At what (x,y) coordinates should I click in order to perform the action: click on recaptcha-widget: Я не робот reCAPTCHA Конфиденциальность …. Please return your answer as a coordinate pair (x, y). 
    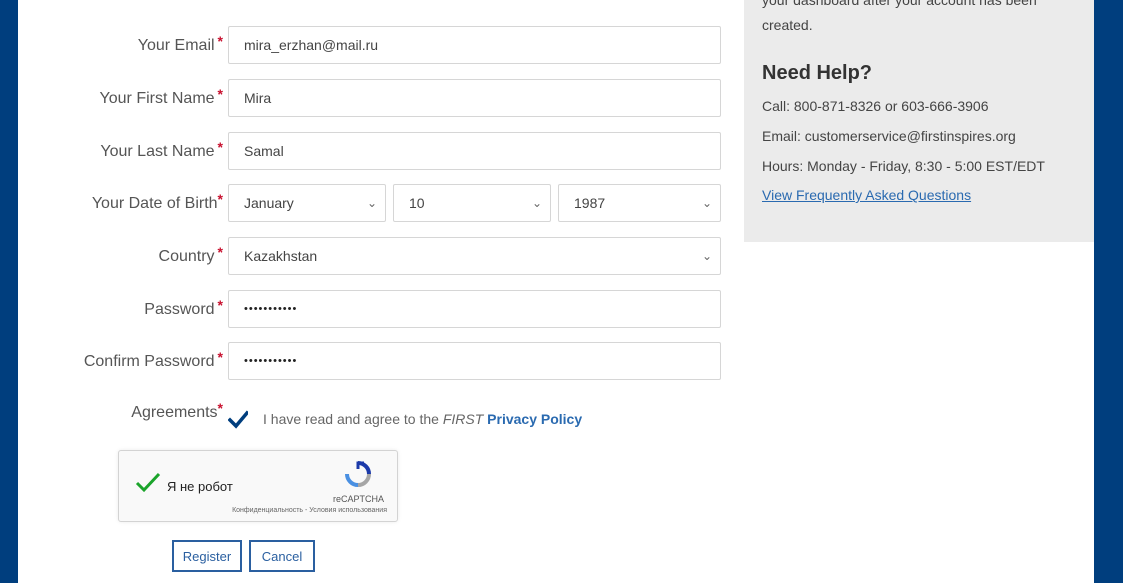
    Looking at the image, I should click on (258, 486).